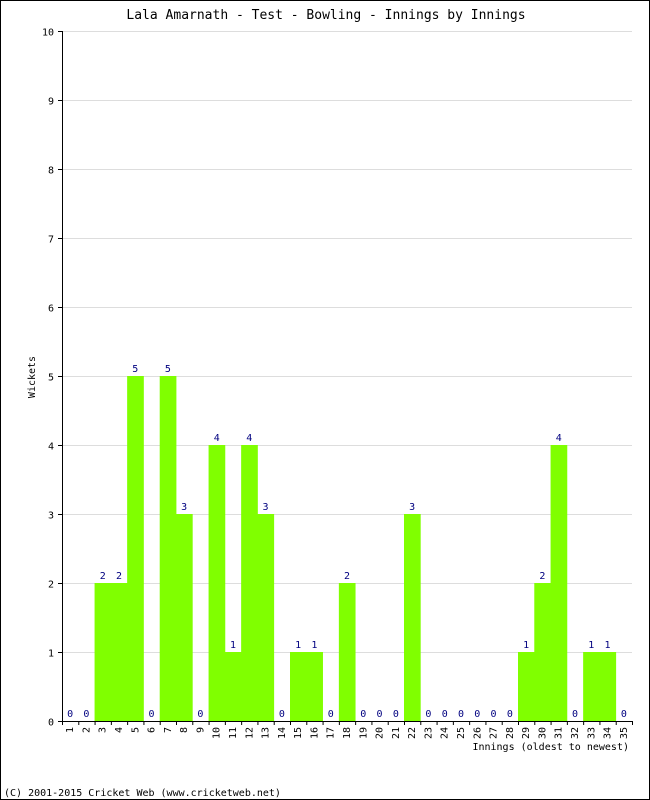 Image resolution: width=650 pixels, height=800 pixels. Describe the element at coordinates (510, 733) in the screenshot. I see `x-tick-label: 28` at that location.